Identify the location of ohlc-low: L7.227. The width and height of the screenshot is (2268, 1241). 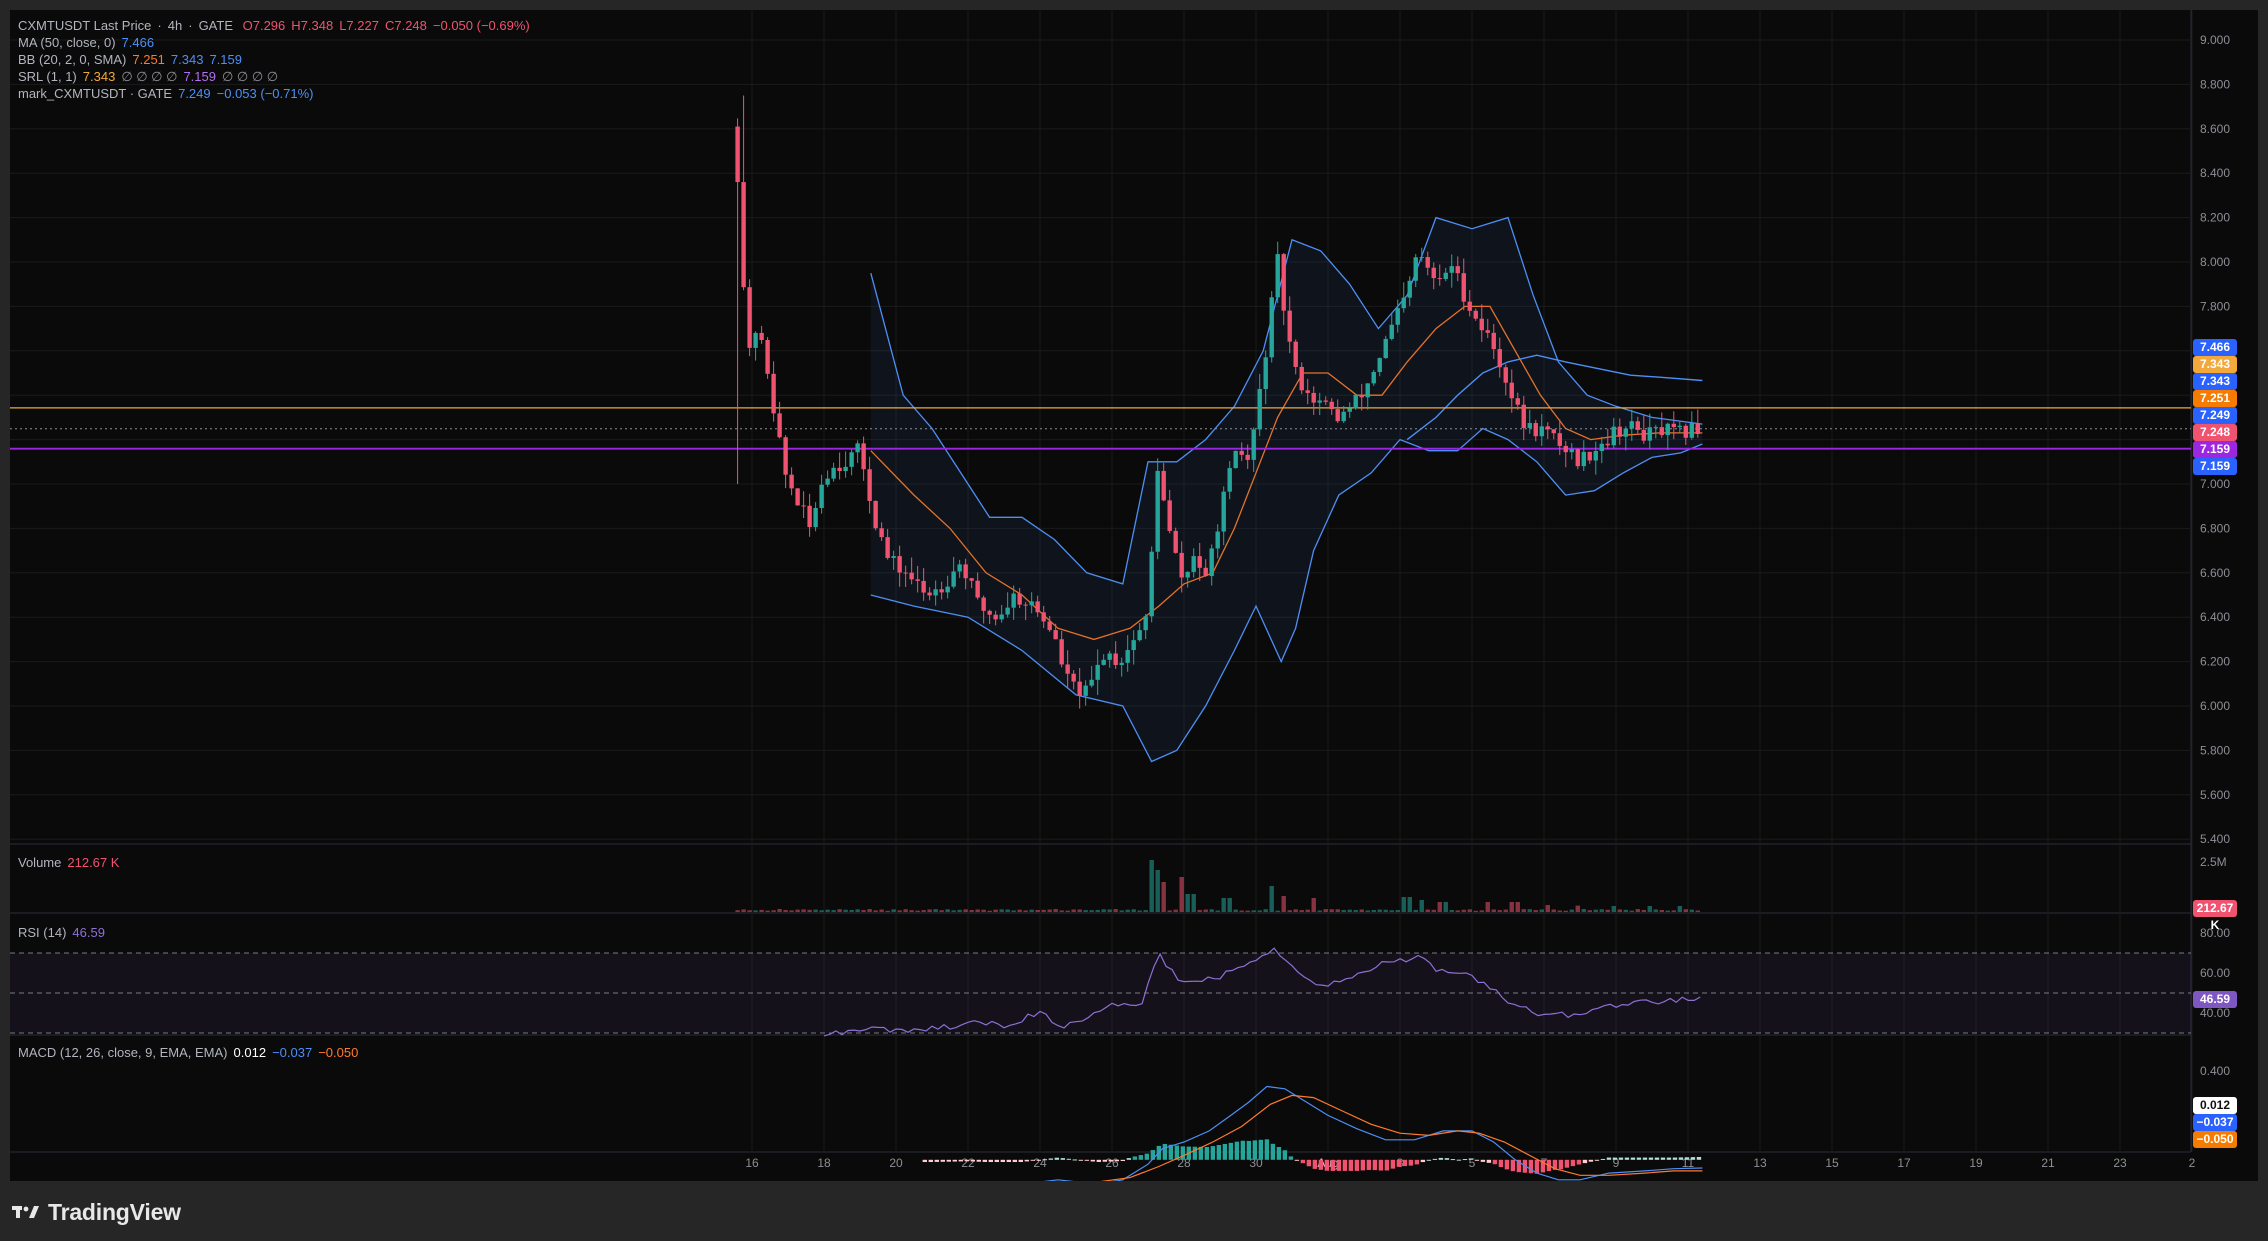
(359, 25).